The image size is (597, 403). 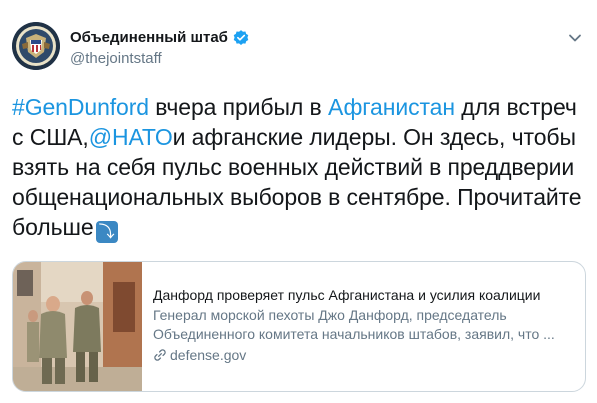 I want to click on tweet-text-segment: вчера прибыл в, so click(x=238, y=107).